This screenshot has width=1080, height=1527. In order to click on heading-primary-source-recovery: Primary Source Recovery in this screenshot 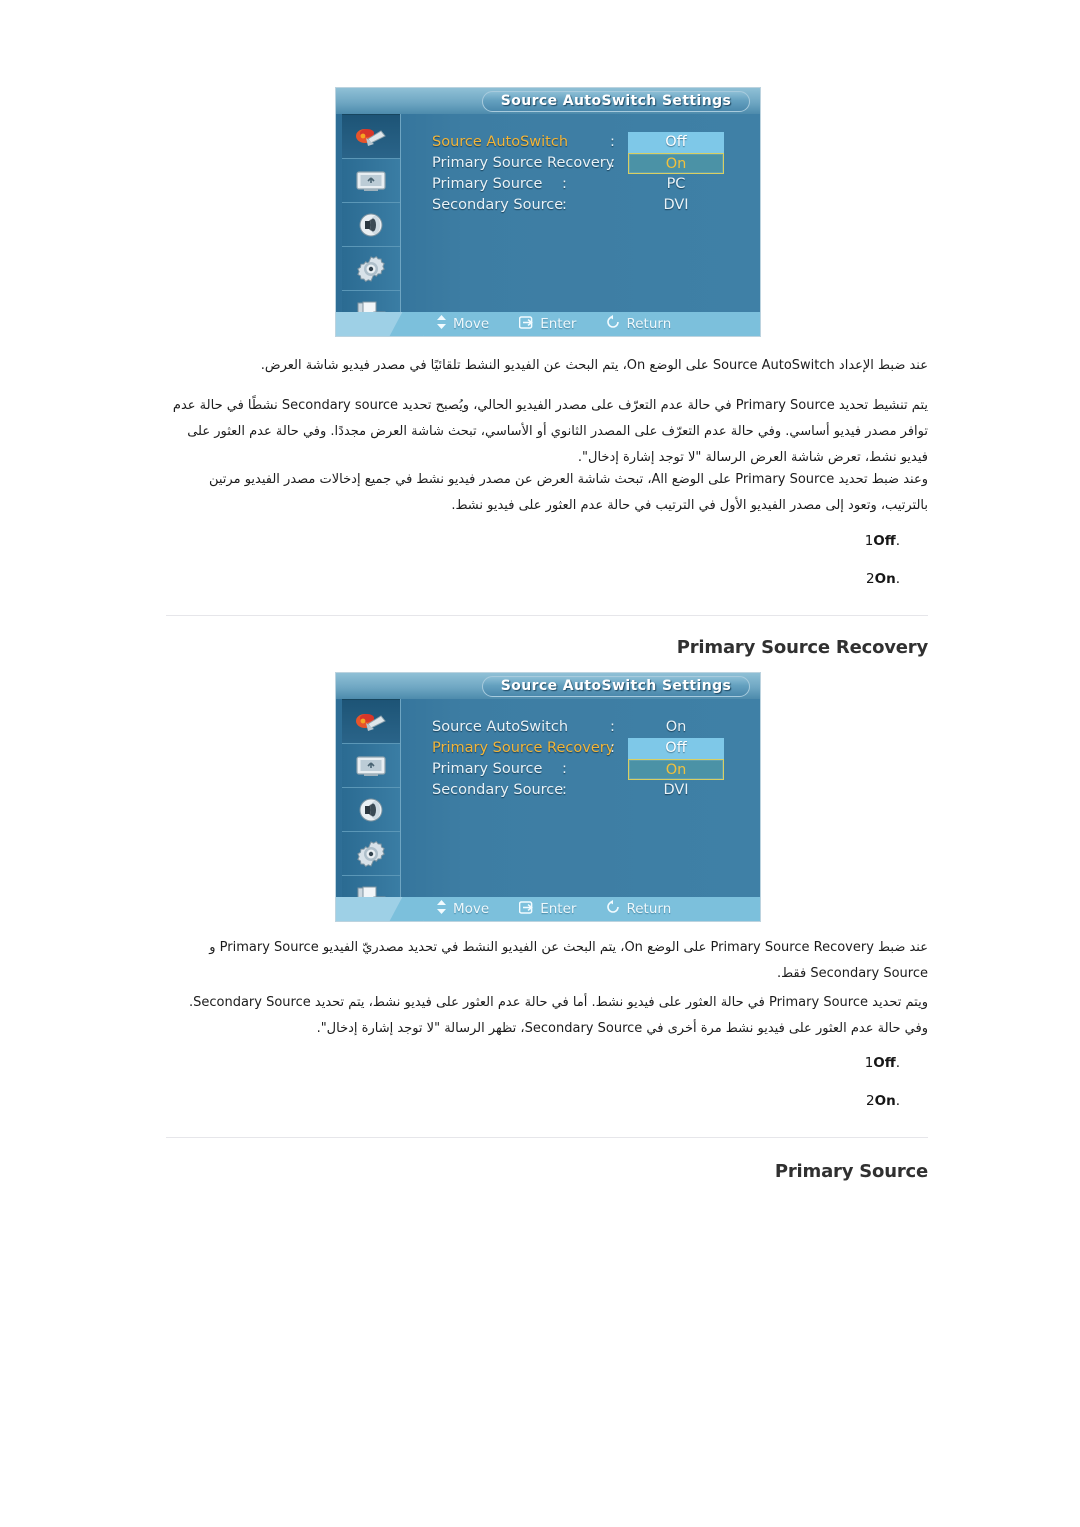, I will do `click(802, 647)`.